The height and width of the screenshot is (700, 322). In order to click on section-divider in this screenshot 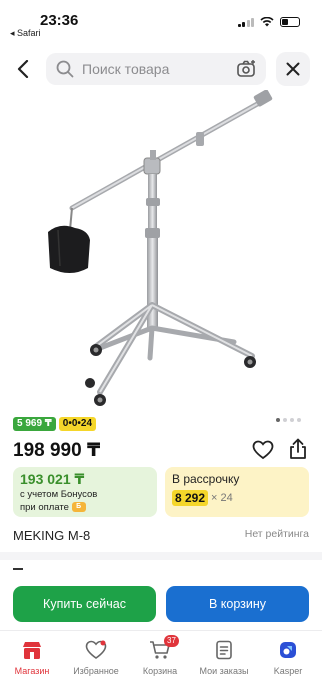, I will do `click(161, 556)`.